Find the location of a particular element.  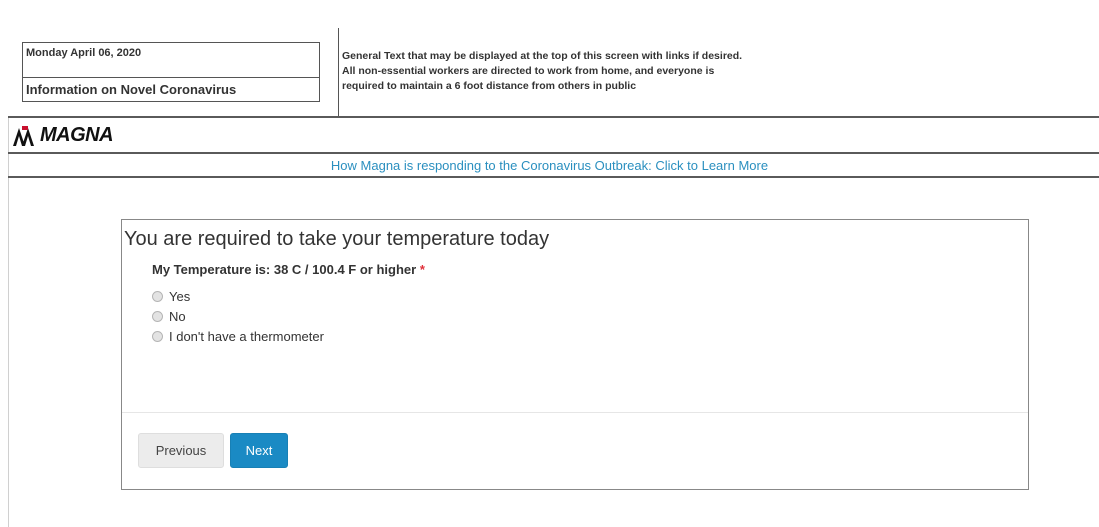

previous-button: Previous is located at coordinates (181, 450).